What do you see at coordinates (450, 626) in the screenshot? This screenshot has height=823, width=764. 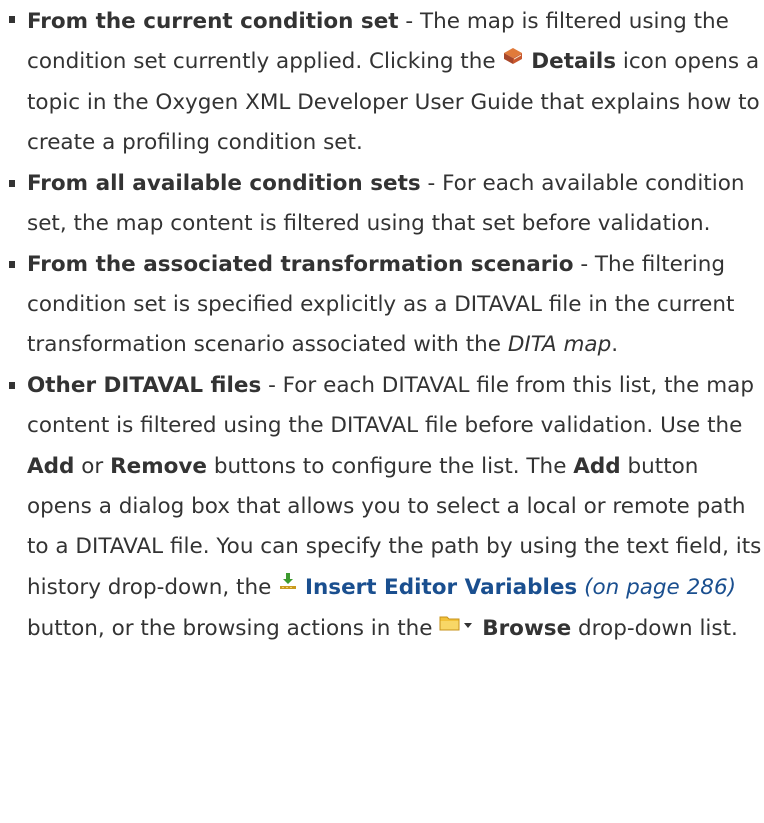 I see `folder-icon` at bounding box center [450, 626].